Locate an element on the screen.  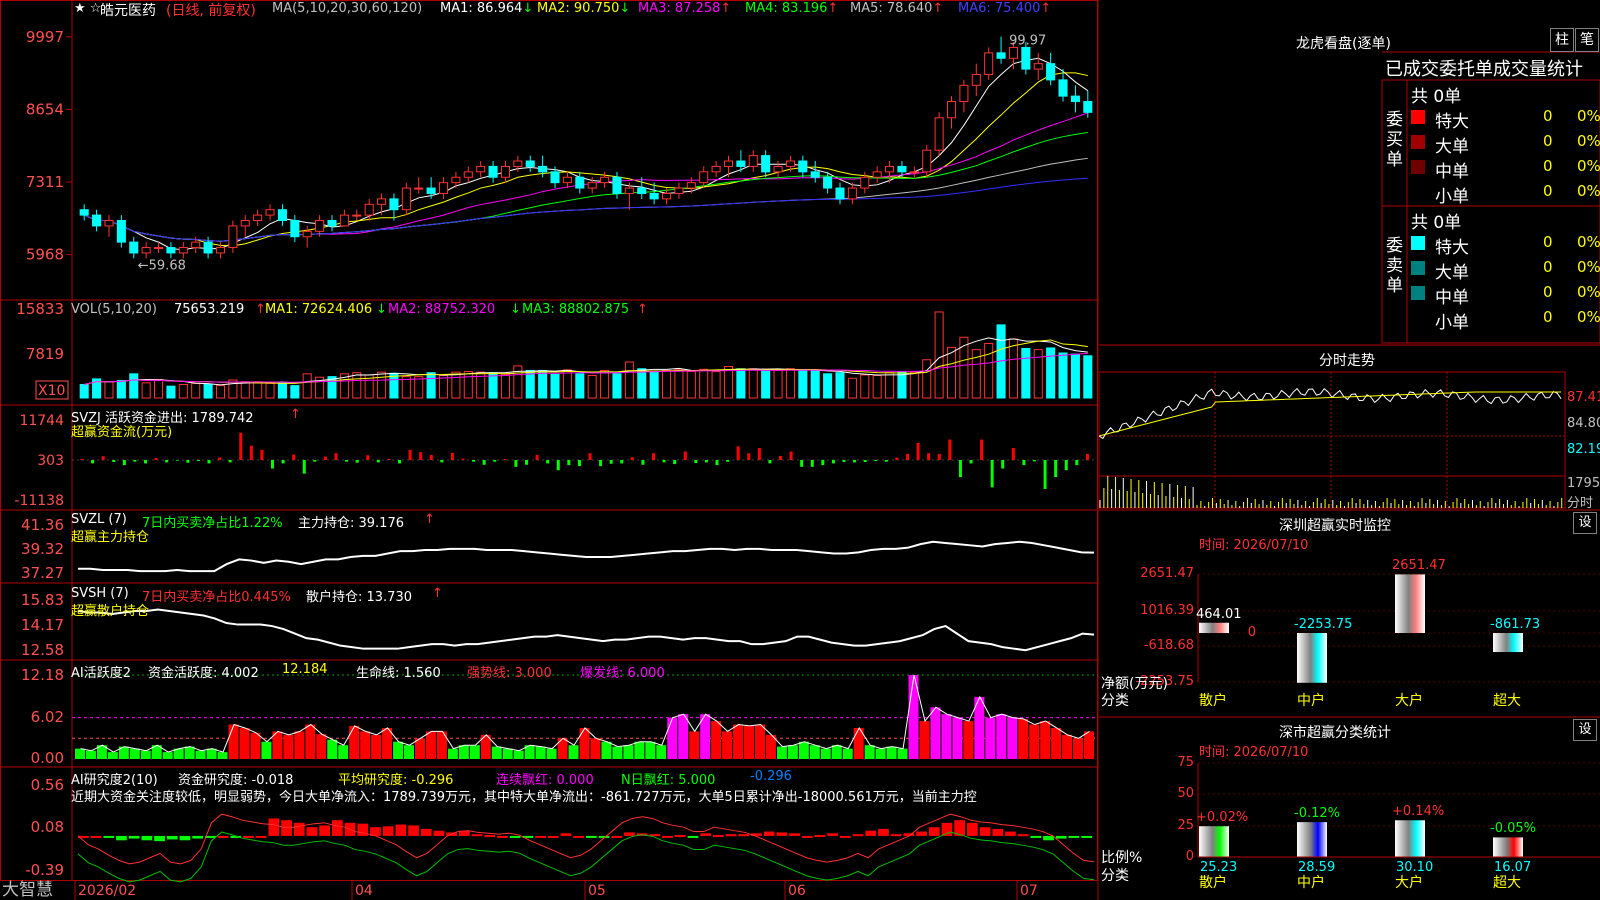
star-icon: ★ ☆ is located at coordinates (87, 8).